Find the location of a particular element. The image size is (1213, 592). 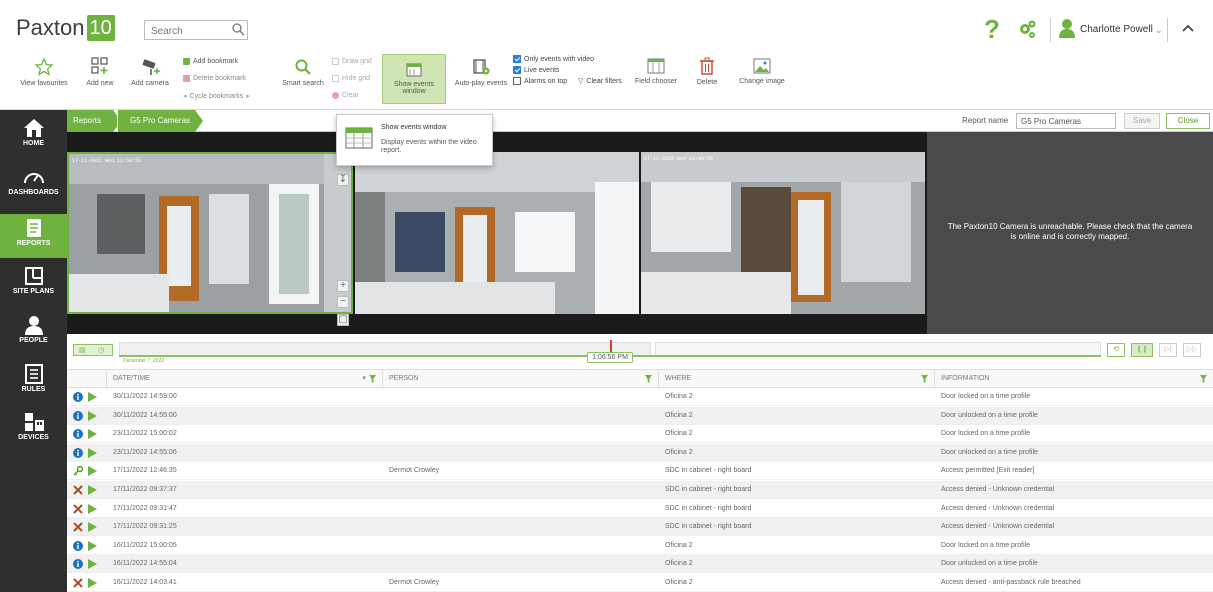

draw-grid-button: Draw grid is located at coordinates (352, 61).